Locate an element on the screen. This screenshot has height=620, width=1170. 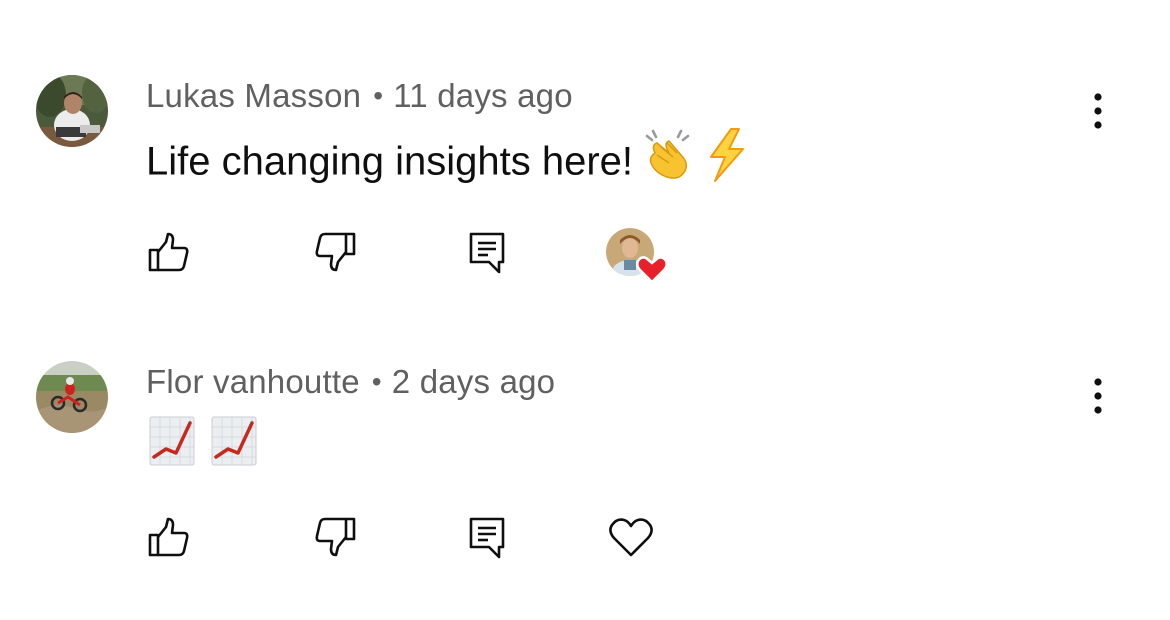
lightning-icon is located at coordinates (727, 160).